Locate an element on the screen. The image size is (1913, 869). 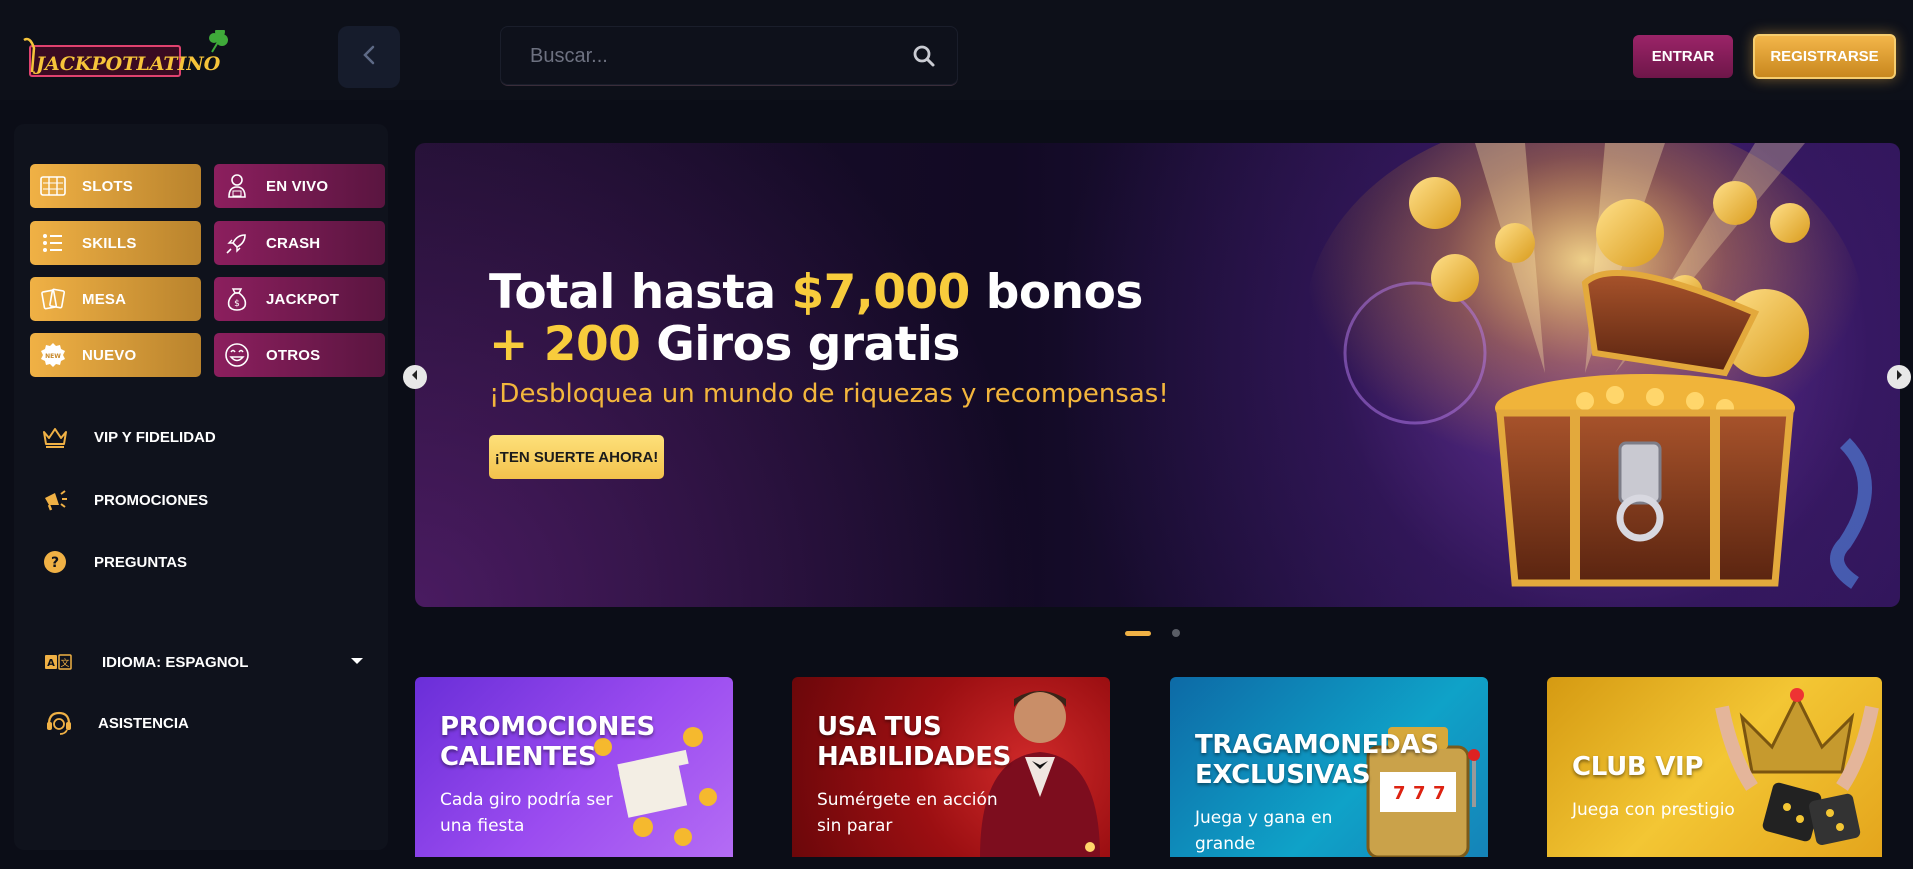
top-header: JACKPOTLATINO ENTRAR REGISTRARSE is located at coordinates (956, 50).